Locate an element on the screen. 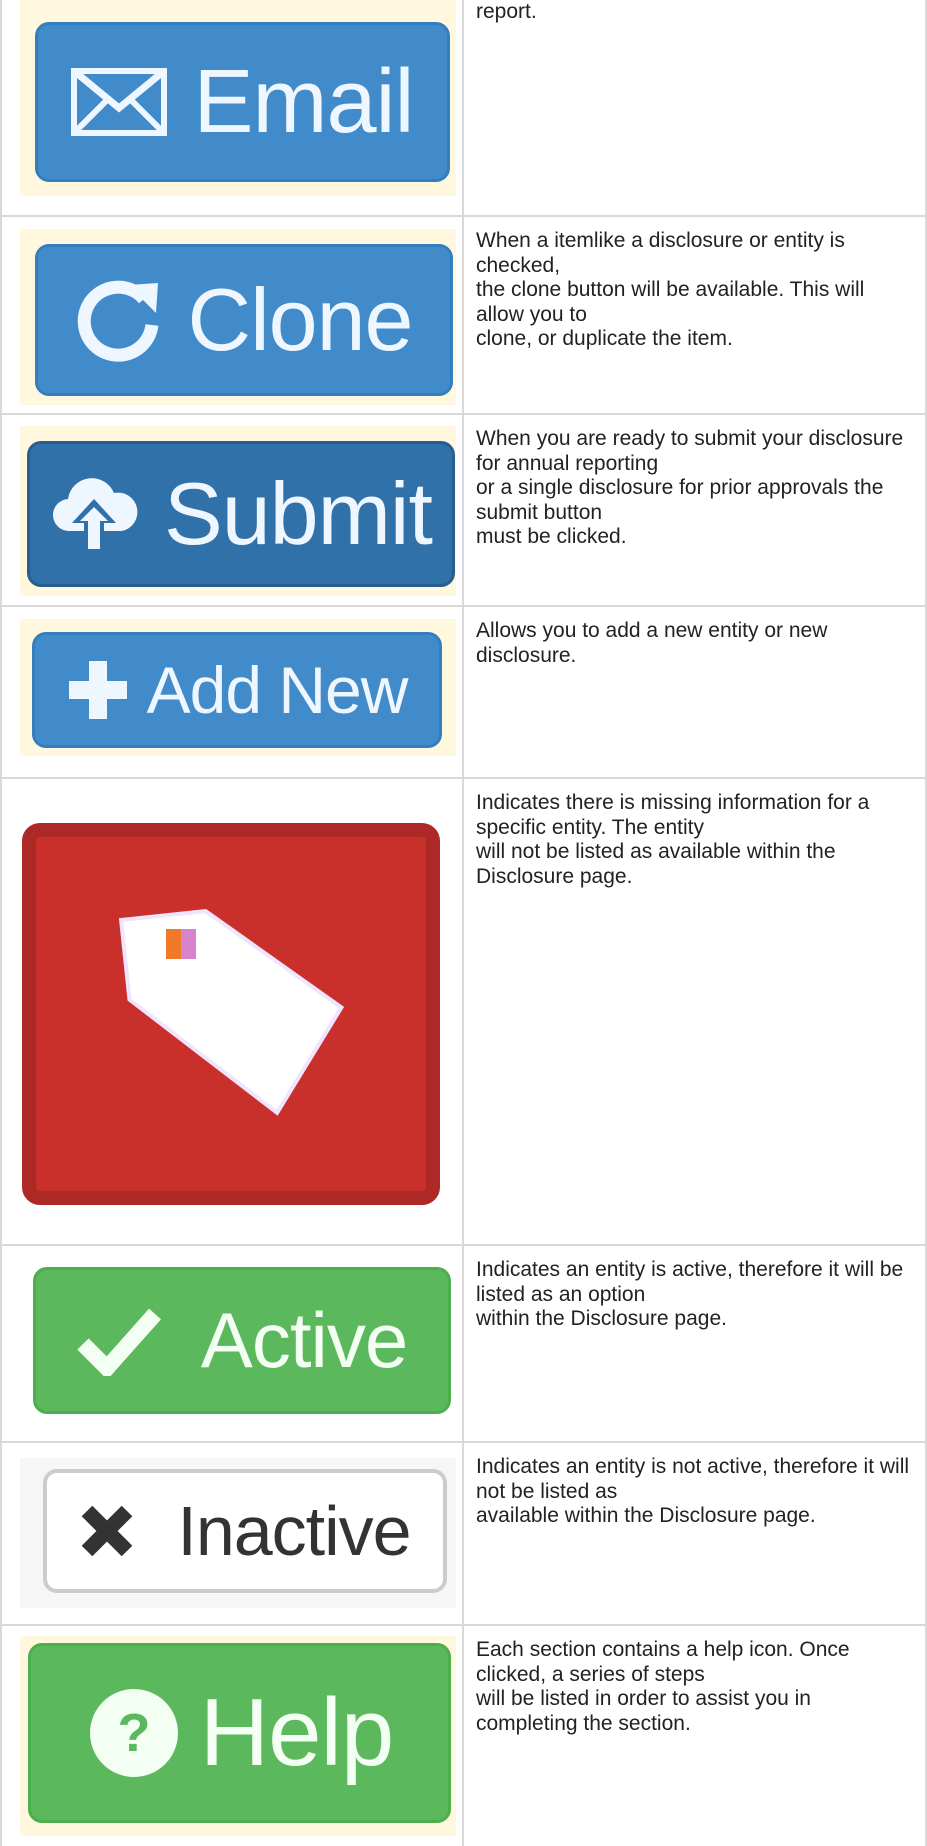 Image resolution: width=927 pixels, height=1846 pixels. inactive-button: Inactive is located at coordinates (245, 1531).